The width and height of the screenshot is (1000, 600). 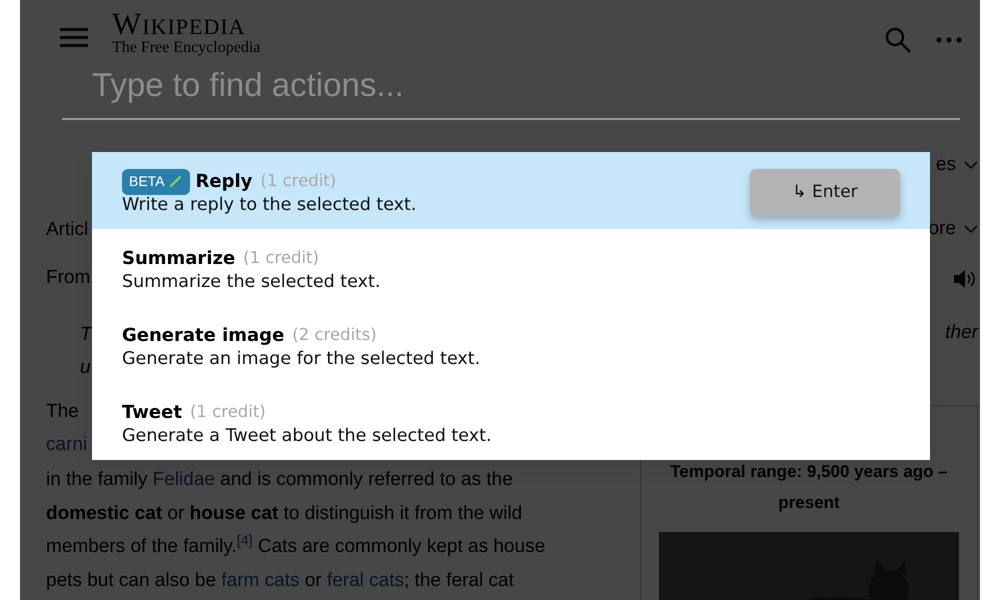 What do you see at coordinates (511, 190) in the screenshot?
I see `action-item: BETA Reply (1 credit) Write a reply to the selected text. ↳ Enter` at bounding box center [511, 190].